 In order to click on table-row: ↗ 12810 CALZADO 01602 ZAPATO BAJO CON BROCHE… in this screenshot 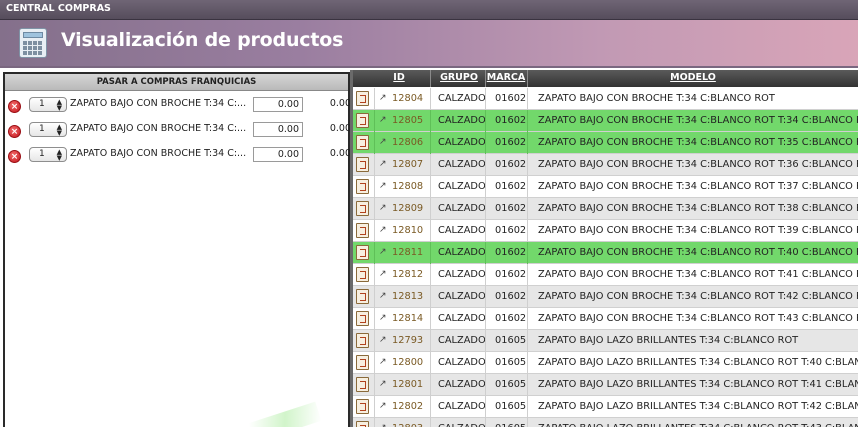, I will do `click(605, 231)`.